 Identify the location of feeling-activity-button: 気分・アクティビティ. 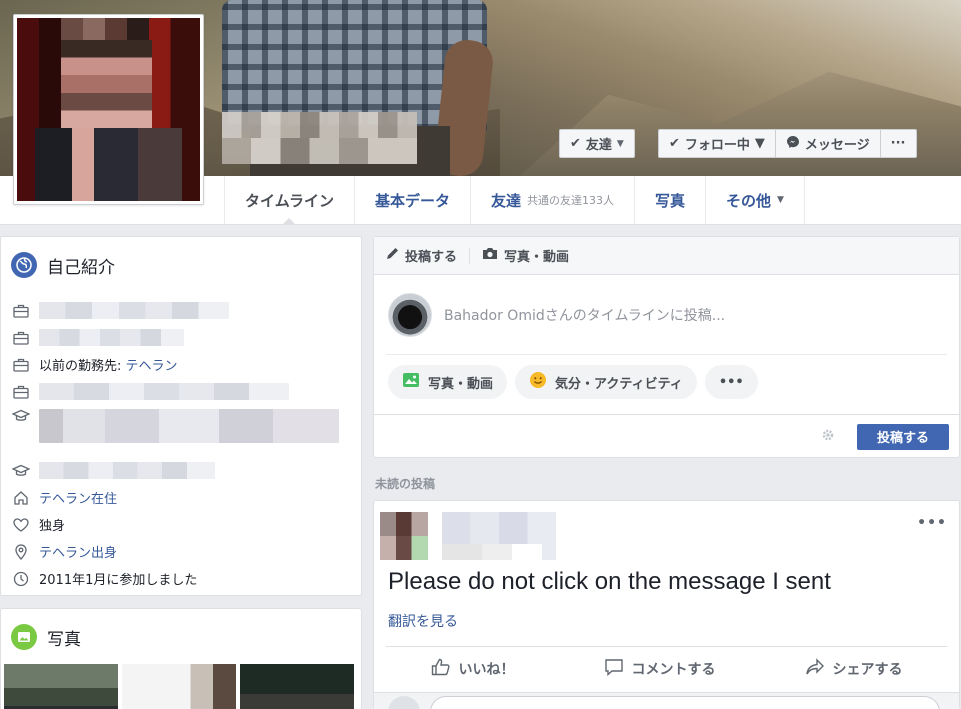
(606, 382).